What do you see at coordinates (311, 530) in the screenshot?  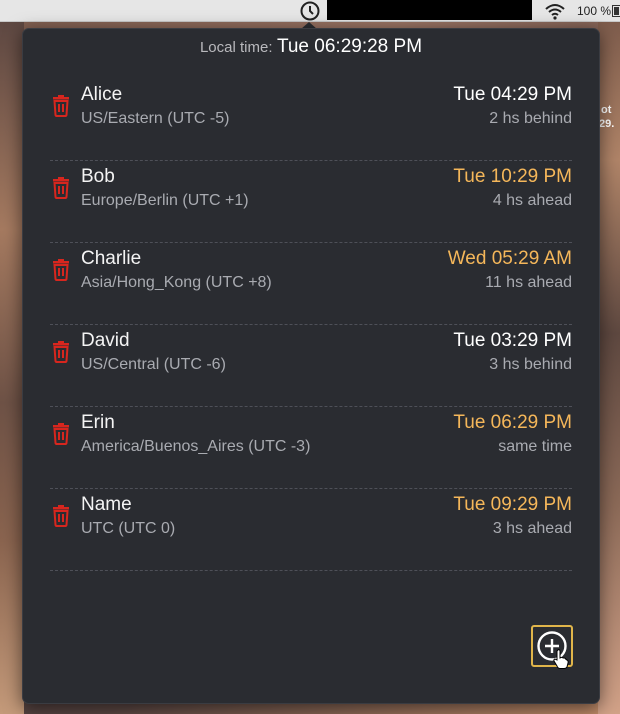 I see `person-row: Name UTC (UTC 0) Tue 09:29 PM 3 hs ahead` at bounding box center [311, 530].